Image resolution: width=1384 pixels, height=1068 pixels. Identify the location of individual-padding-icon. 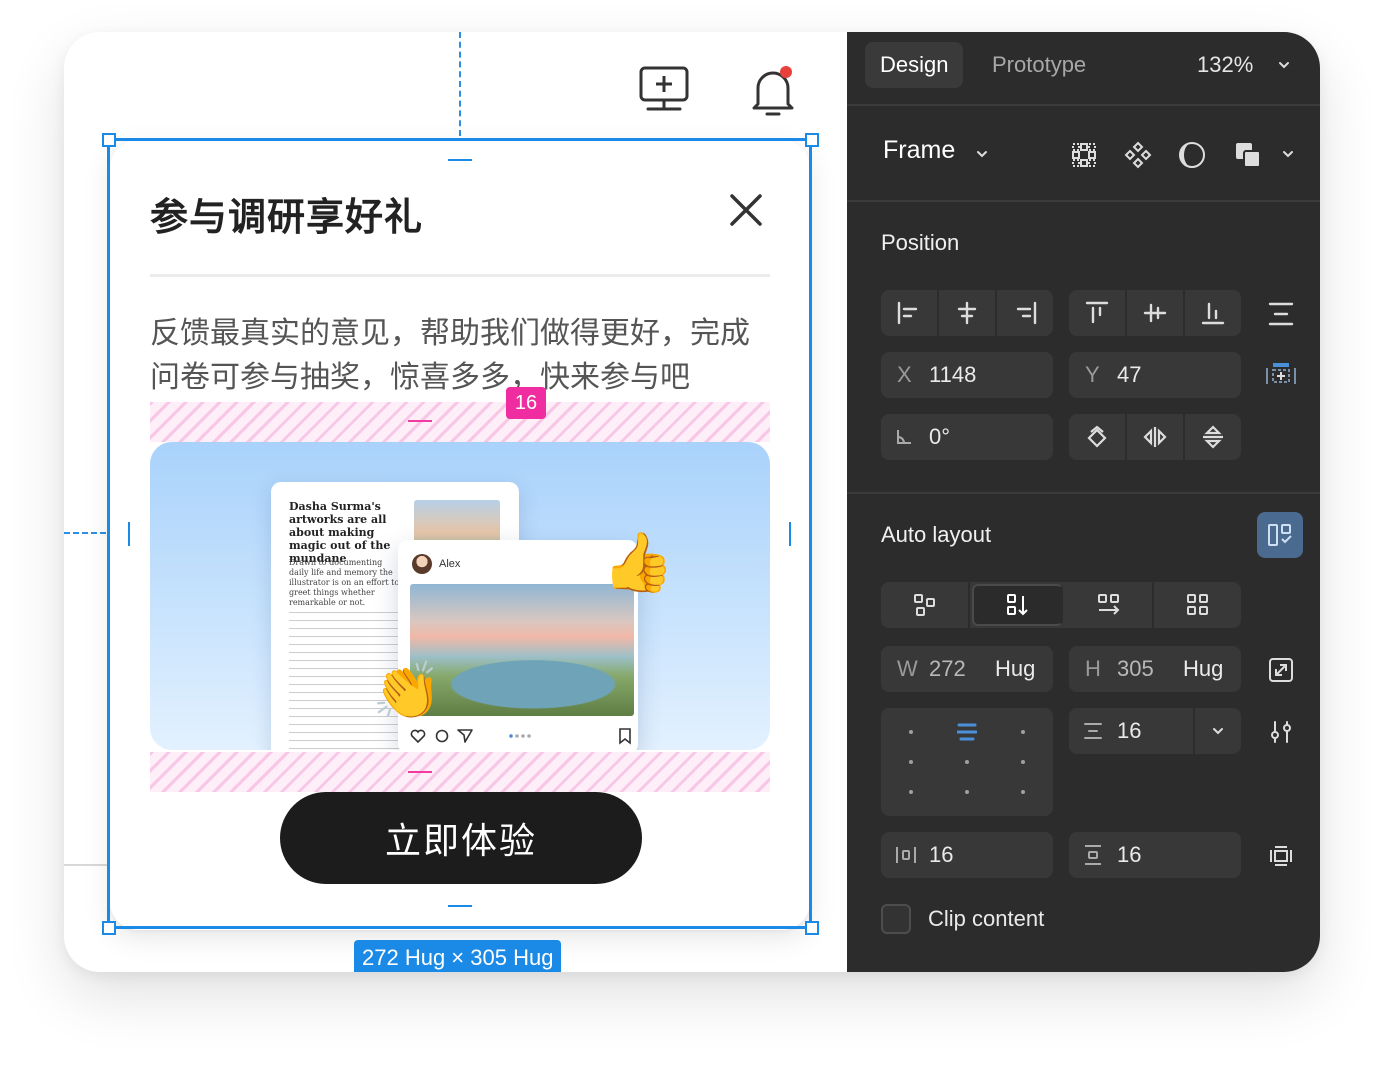
(1281, 856).